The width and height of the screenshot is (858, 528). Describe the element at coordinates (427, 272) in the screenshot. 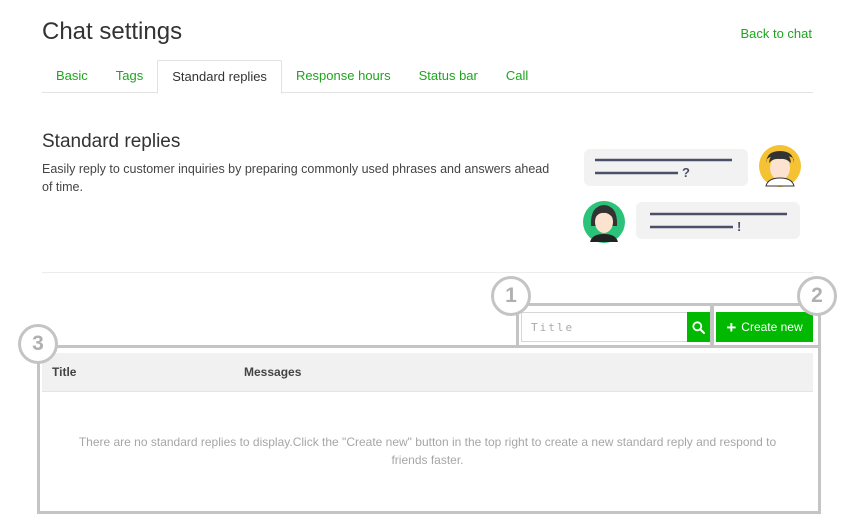

I see `section-divider` at that location.